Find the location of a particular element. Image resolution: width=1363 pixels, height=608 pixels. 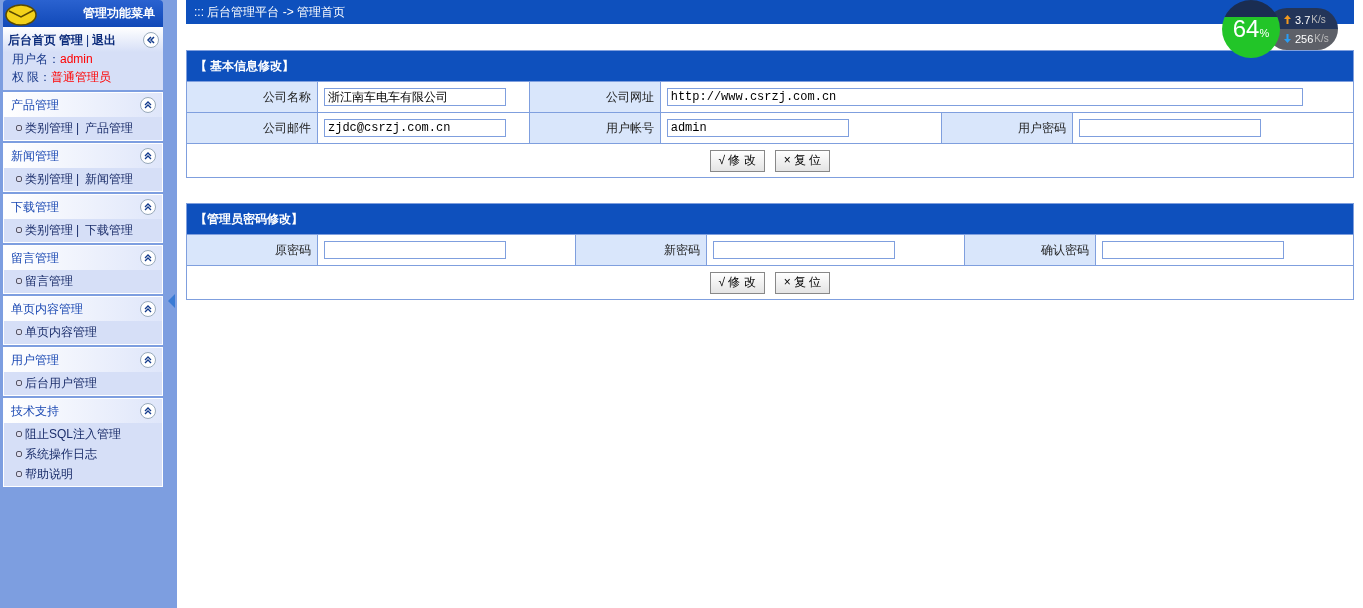

menu-link: 系统操作日志 is located at coordinates (61, 454).